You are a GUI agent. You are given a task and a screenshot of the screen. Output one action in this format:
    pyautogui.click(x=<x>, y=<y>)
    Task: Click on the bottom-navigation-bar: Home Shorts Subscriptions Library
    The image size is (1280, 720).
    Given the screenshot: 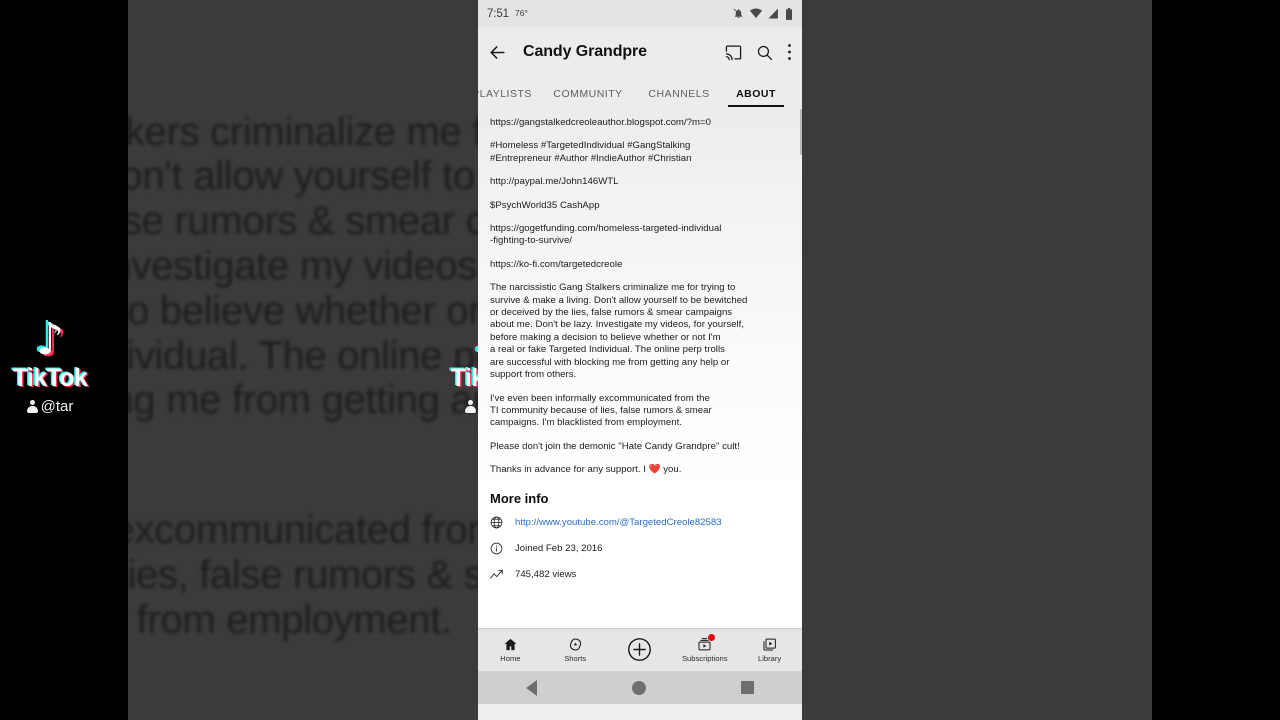 What is the action you would take?
    pyautogui.click(x=640, y=649)
    